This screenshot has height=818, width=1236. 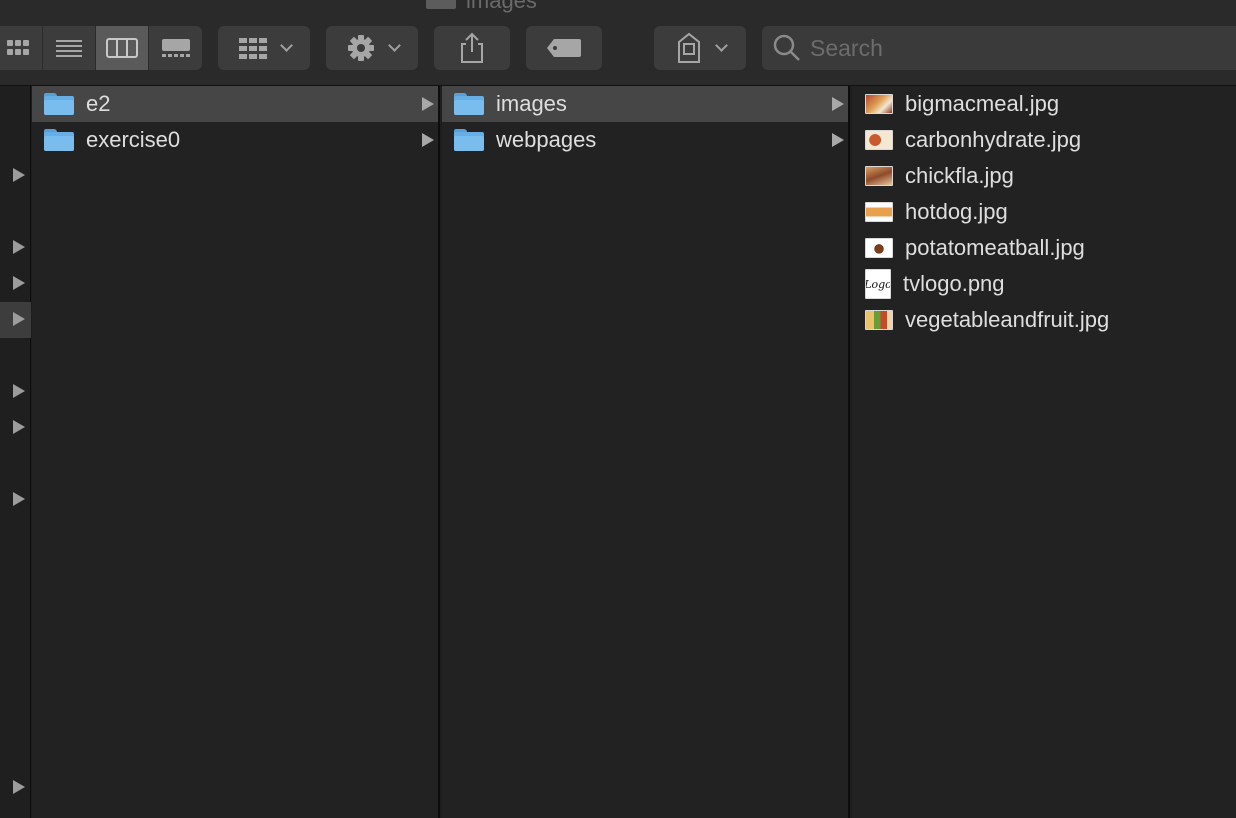 I want to click on folder-row-e2: e2, so click(x=235, y=104).